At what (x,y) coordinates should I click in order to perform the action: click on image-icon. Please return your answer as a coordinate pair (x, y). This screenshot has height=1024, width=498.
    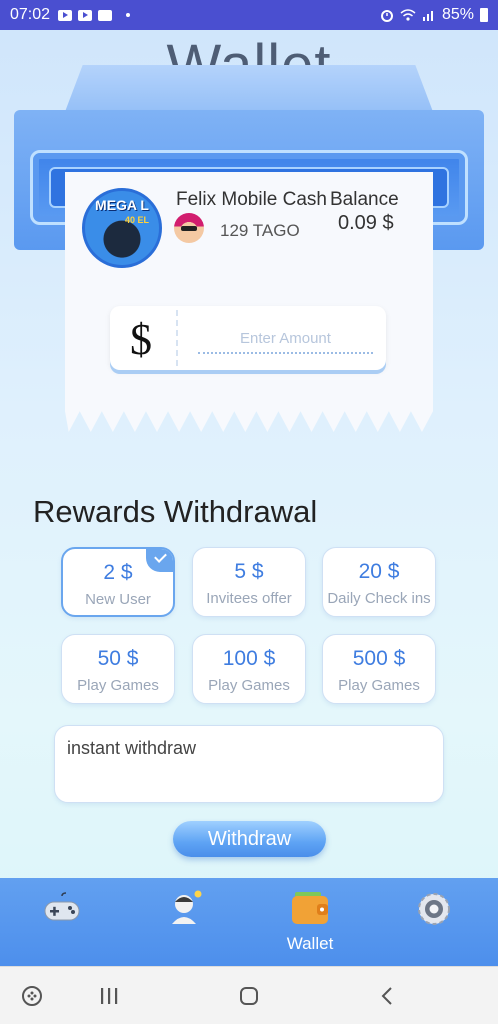
    Looking at the image, I should click on (105, 15).